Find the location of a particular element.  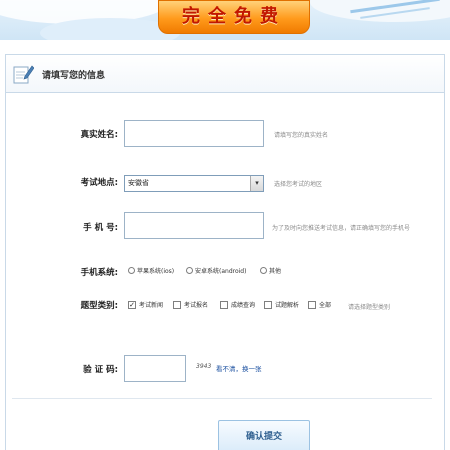

name-input is located at coordinates (194, 133).